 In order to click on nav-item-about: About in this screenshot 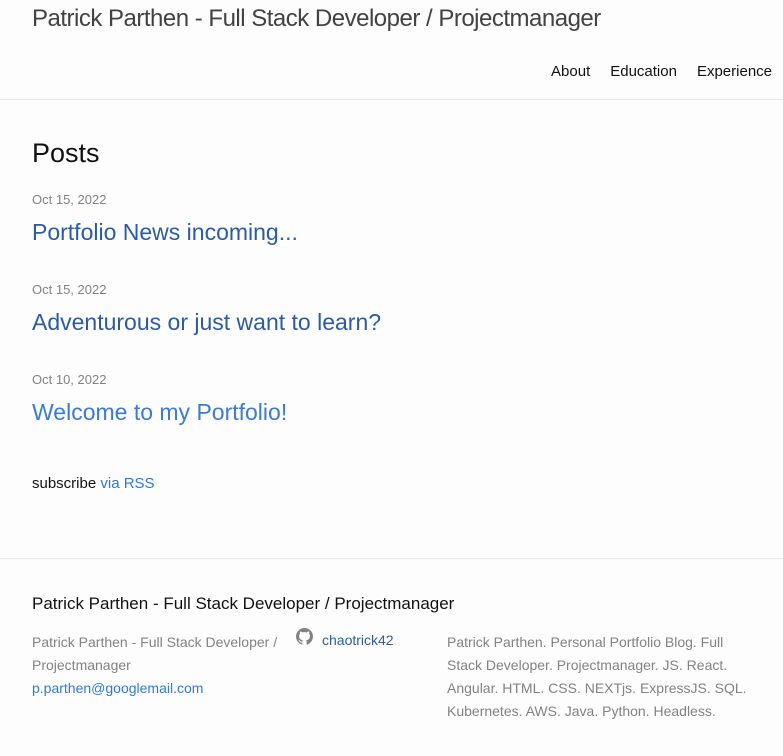, I will do `click(570, 72)`.